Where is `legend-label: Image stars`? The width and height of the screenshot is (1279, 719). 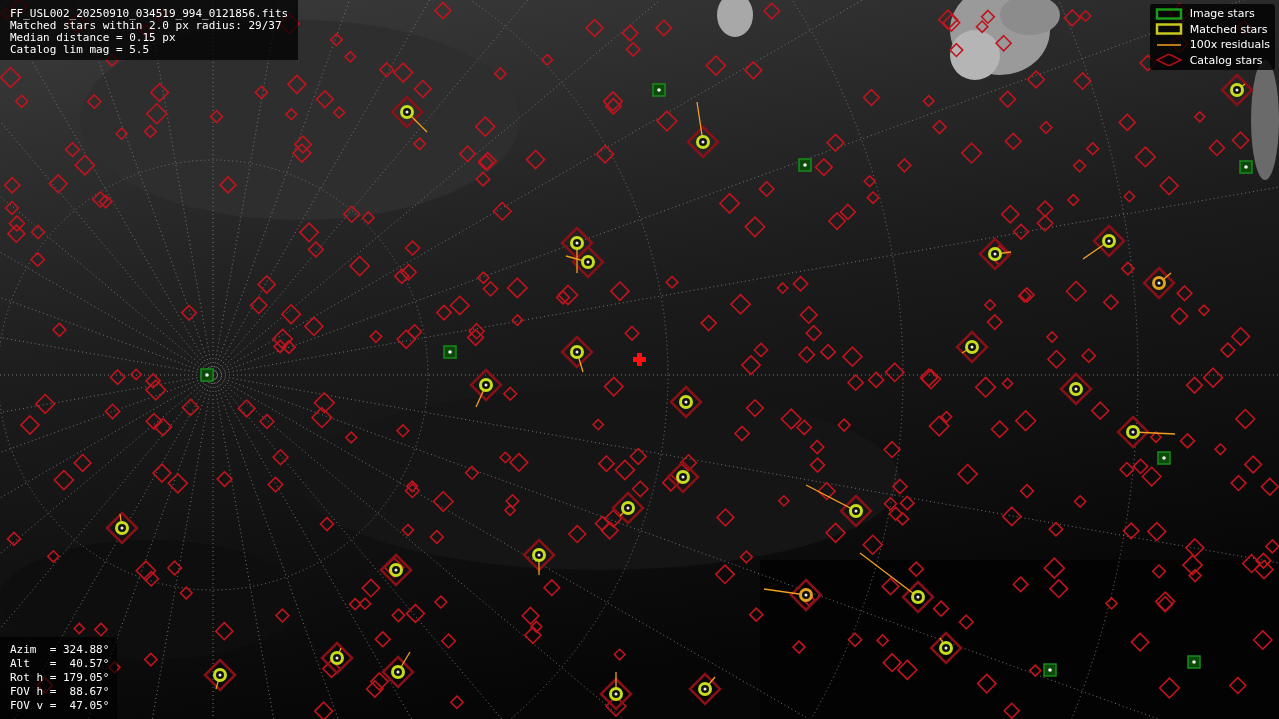
legend-label: Image stars is located at coordinates (1222, 14).